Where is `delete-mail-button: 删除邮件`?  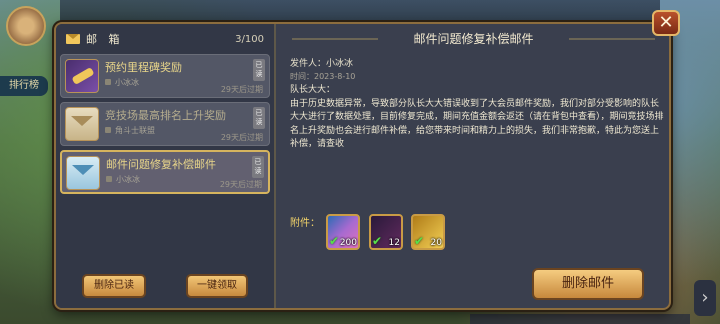 delete-mail-button: 删除邮件 is located at coordinates (588, 284).